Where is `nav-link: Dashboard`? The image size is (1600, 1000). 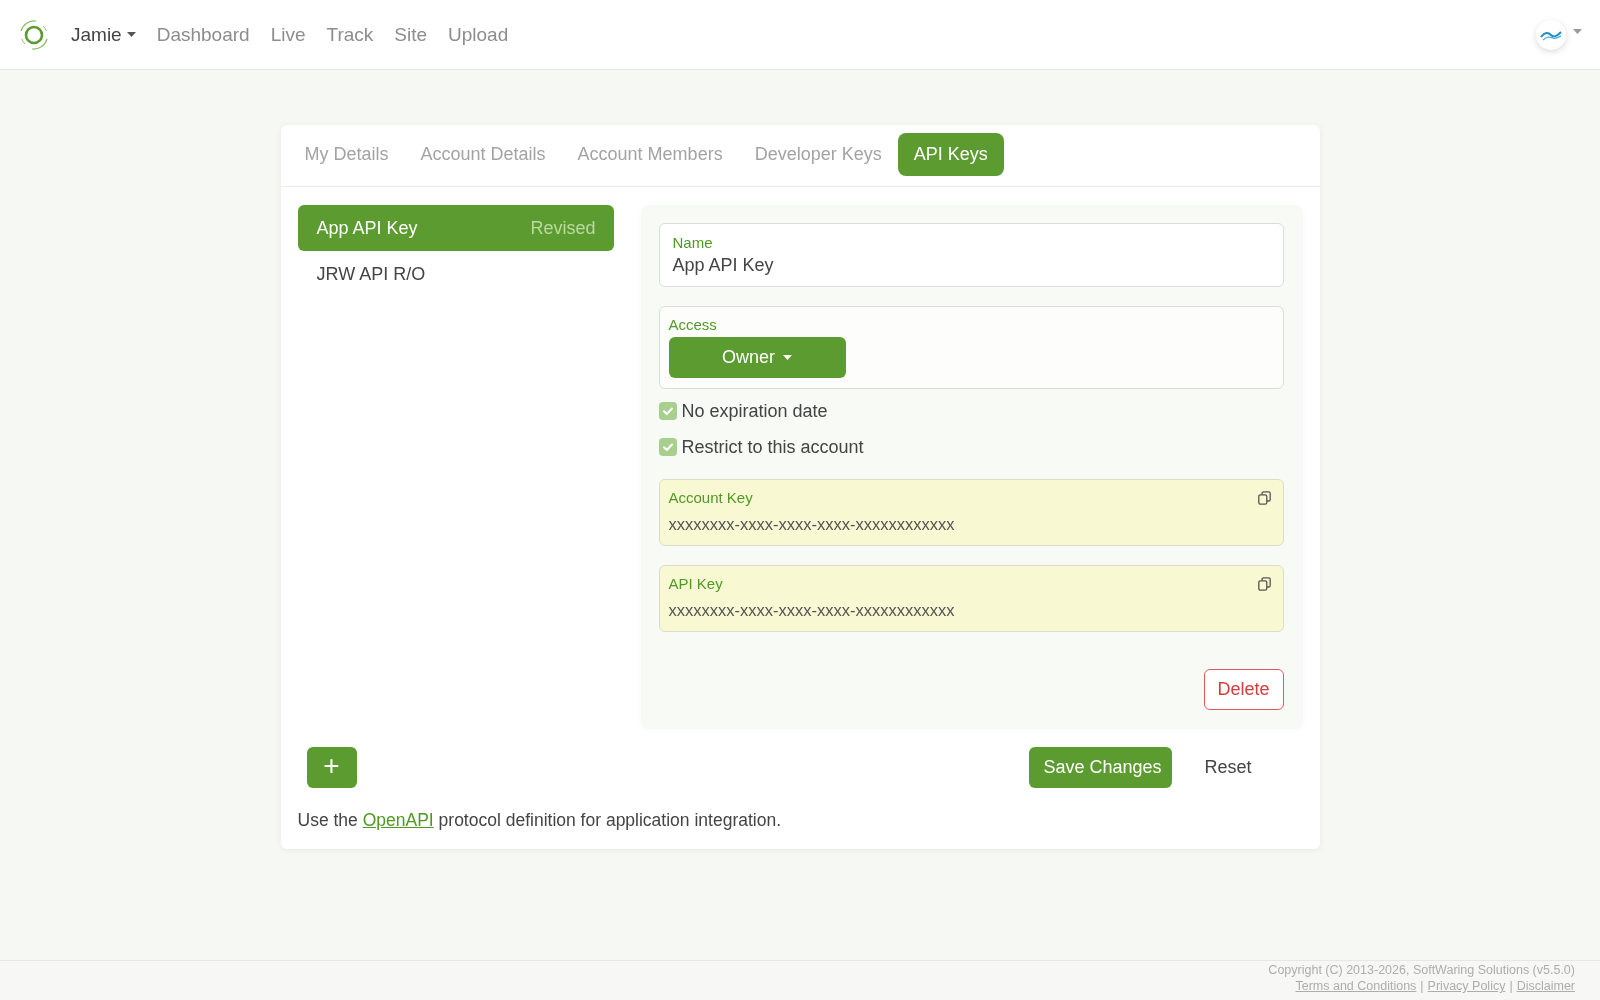
nav-link: Dashboard is located at coordinates (203, 34).